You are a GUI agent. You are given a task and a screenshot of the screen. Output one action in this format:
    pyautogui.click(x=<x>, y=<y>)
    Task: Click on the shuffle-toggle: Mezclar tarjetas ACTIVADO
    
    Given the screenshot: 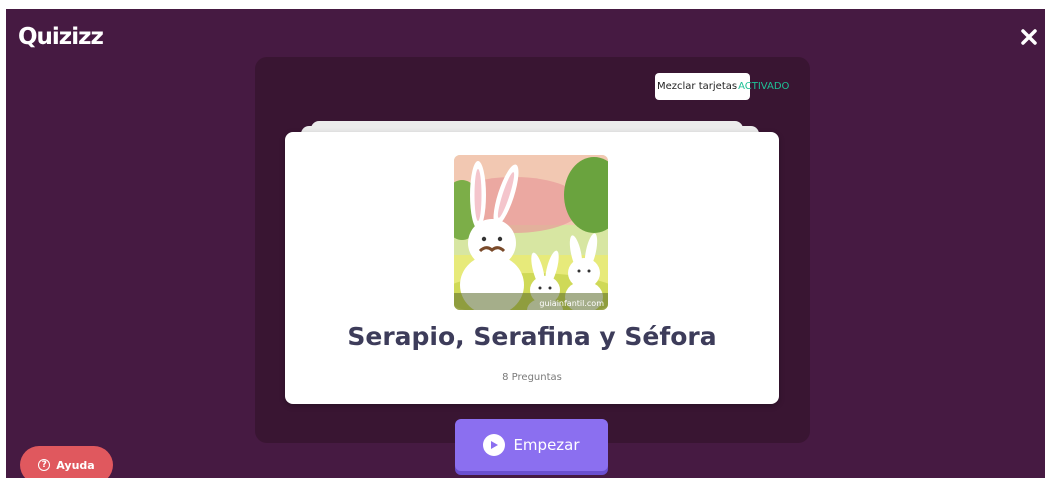 What is the action you would take?
    pyautogui.click(x=722, y=86)
    